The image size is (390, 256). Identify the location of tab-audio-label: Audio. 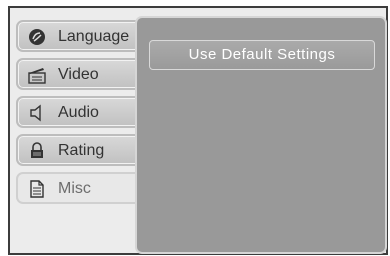
(78, 112).